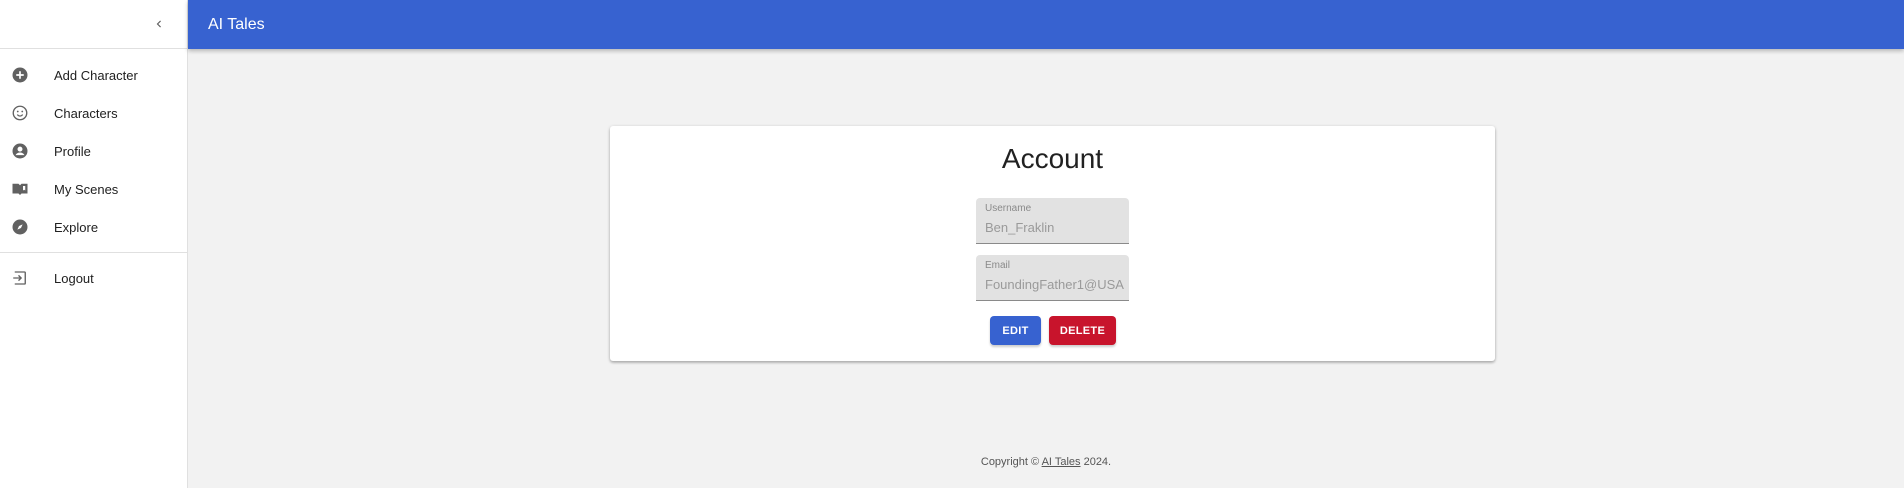 The width and height of the screenshot is (1904, 488). I want to click on email-field: Email FoundingFather1@USA, so click(1052, 278).